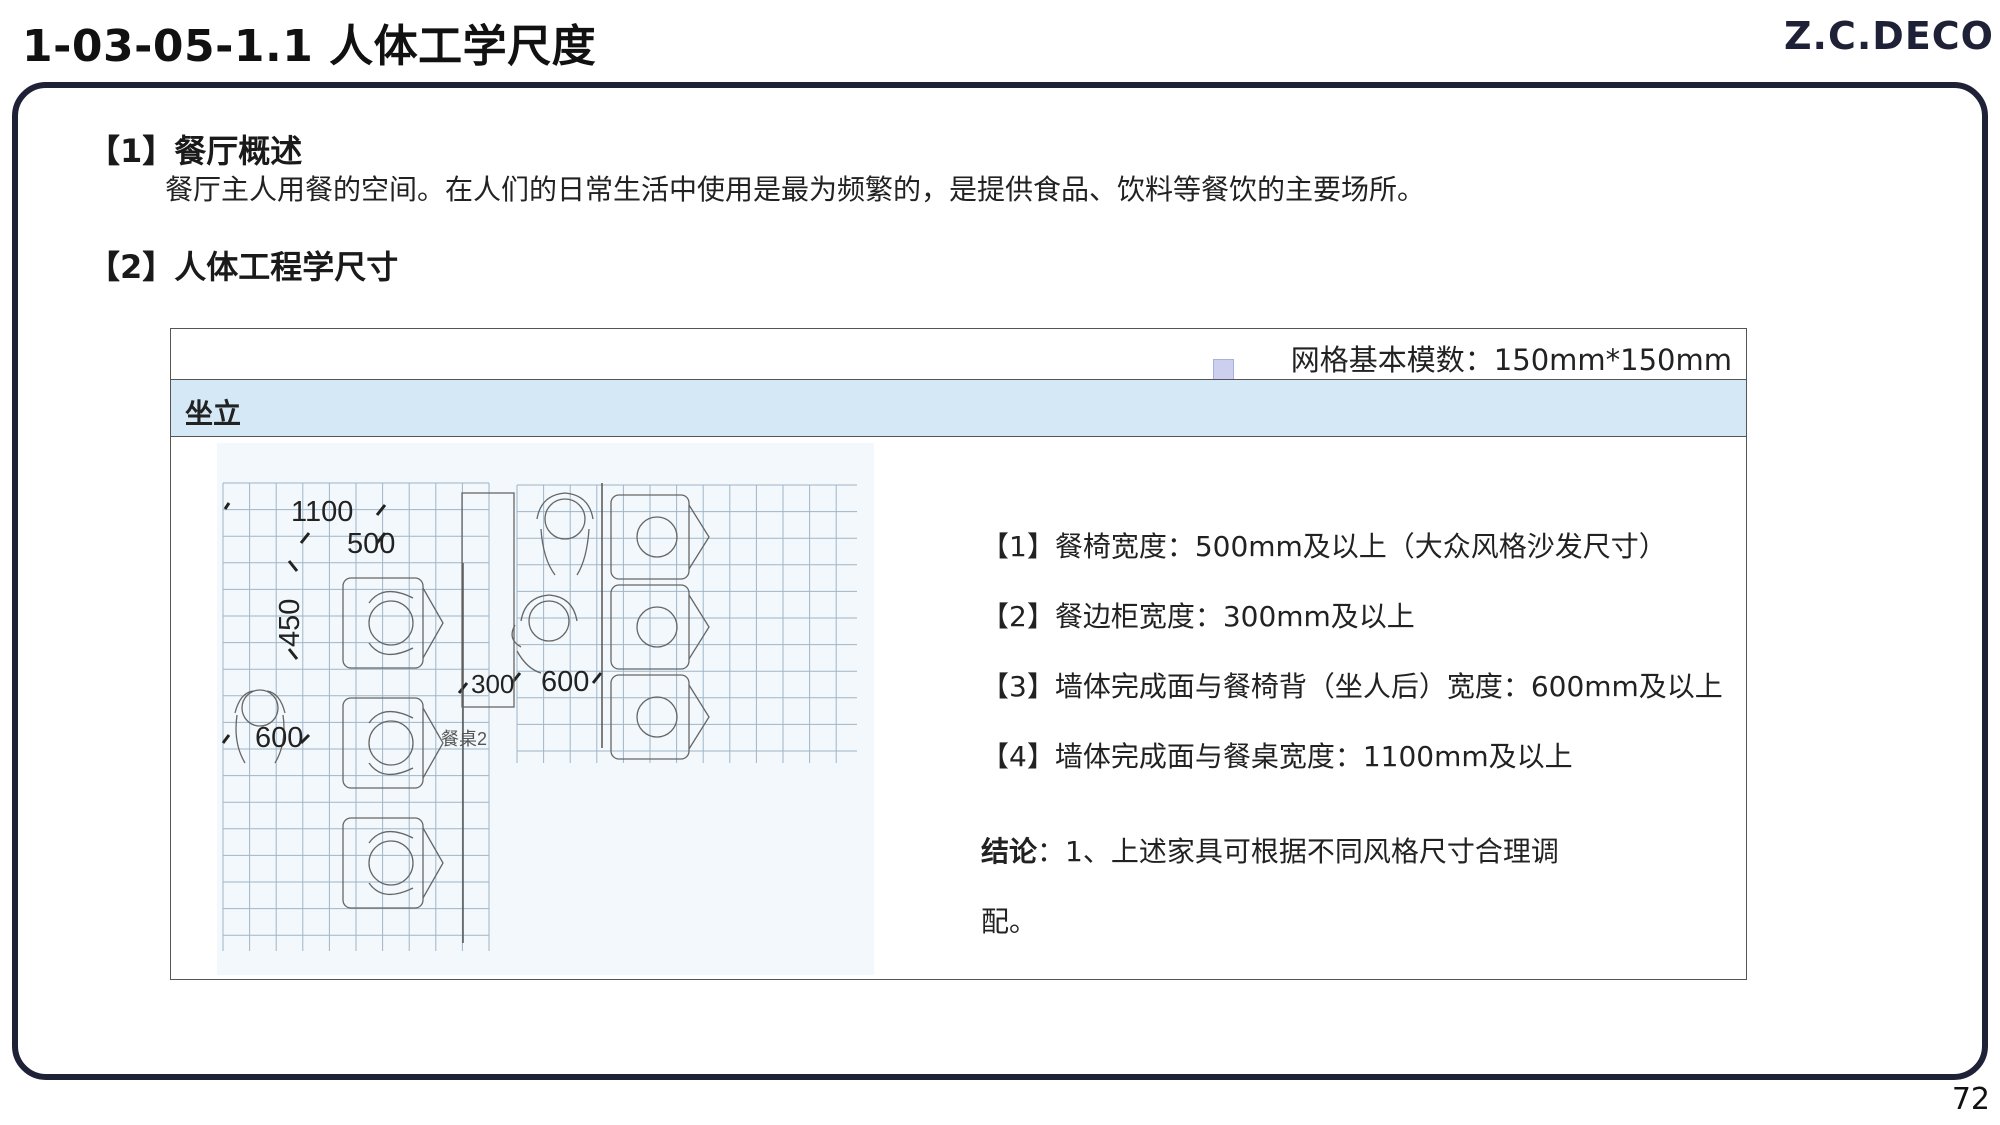 Image resolution: width=2000 pixels, height=1125 pixels. What do you see at coordinates (213, 413) in the screenshot?
I see `posture-label: 坐立` at bounding box center [213, 413].